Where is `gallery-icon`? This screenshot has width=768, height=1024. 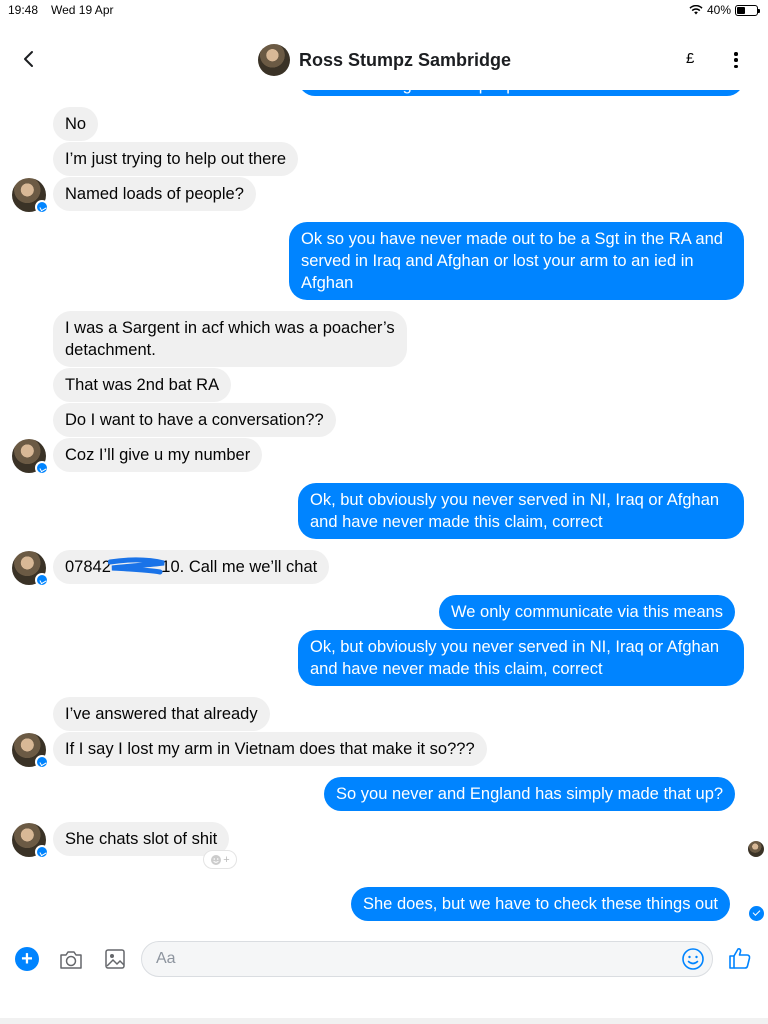
gallery-icon is located at coordinates (115, 959).